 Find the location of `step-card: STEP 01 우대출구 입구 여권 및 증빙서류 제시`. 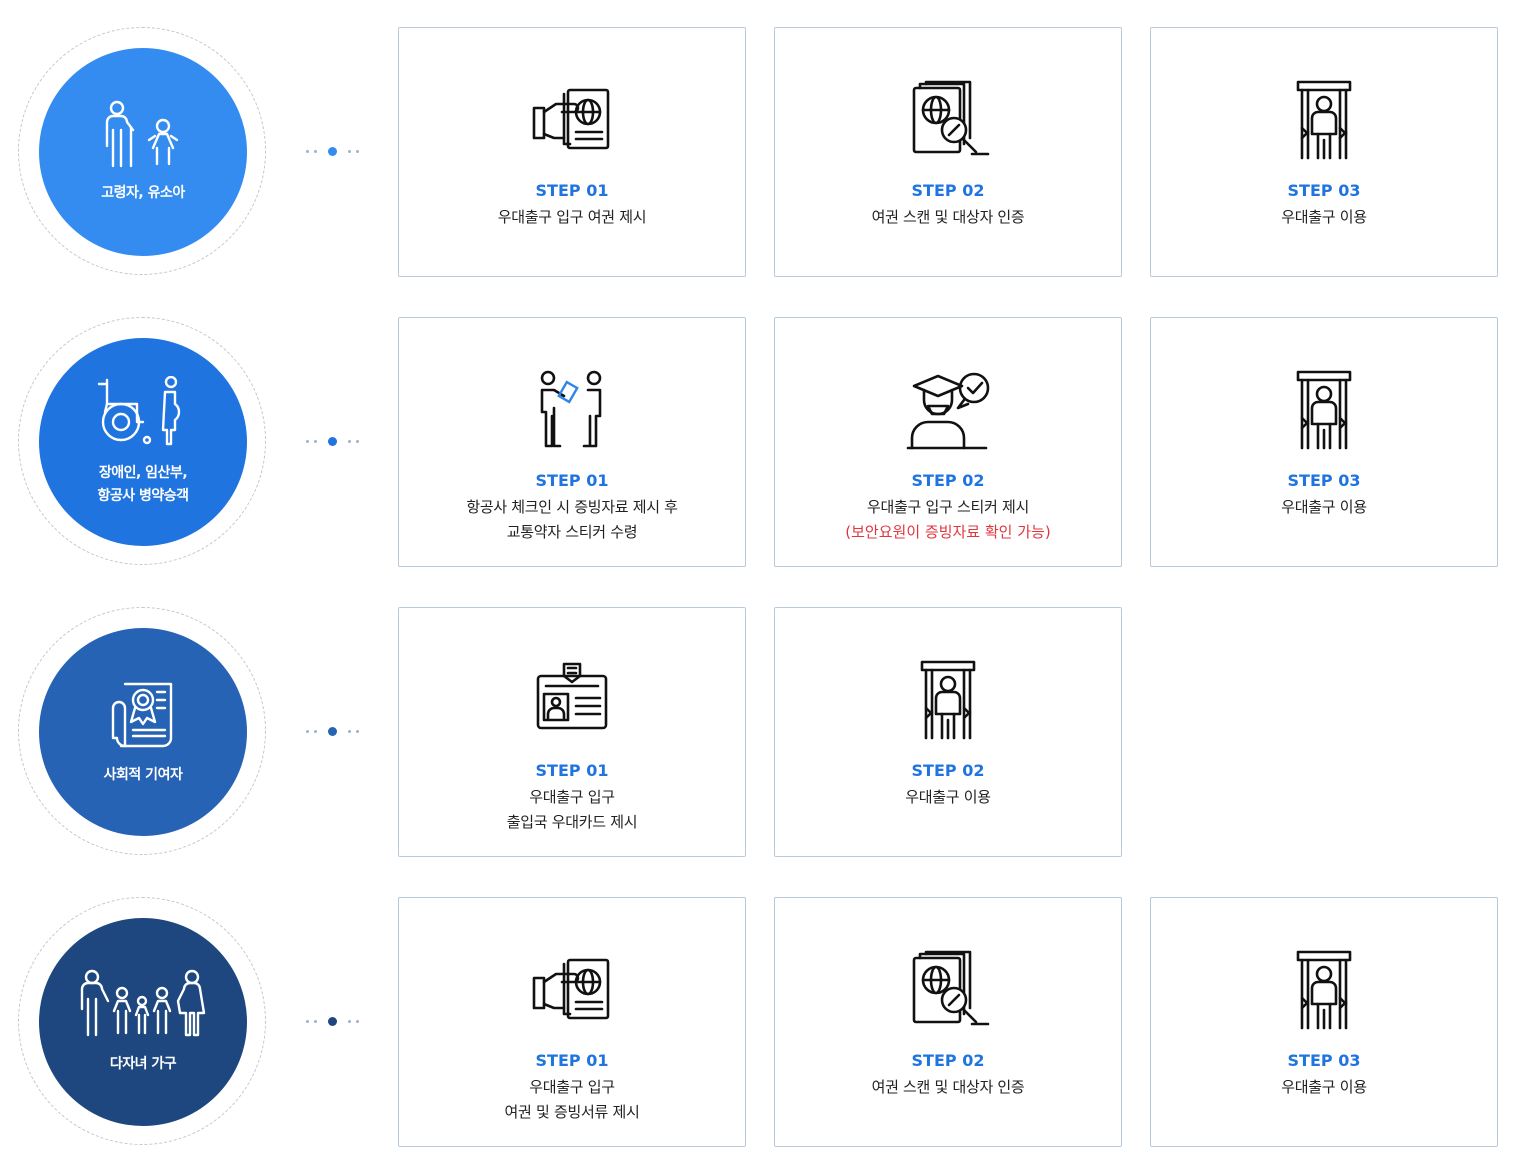

step-card: STEP 01 우대출구 입구 여권 및 증빙서류 제시 is located at coordinates (572, 1022).